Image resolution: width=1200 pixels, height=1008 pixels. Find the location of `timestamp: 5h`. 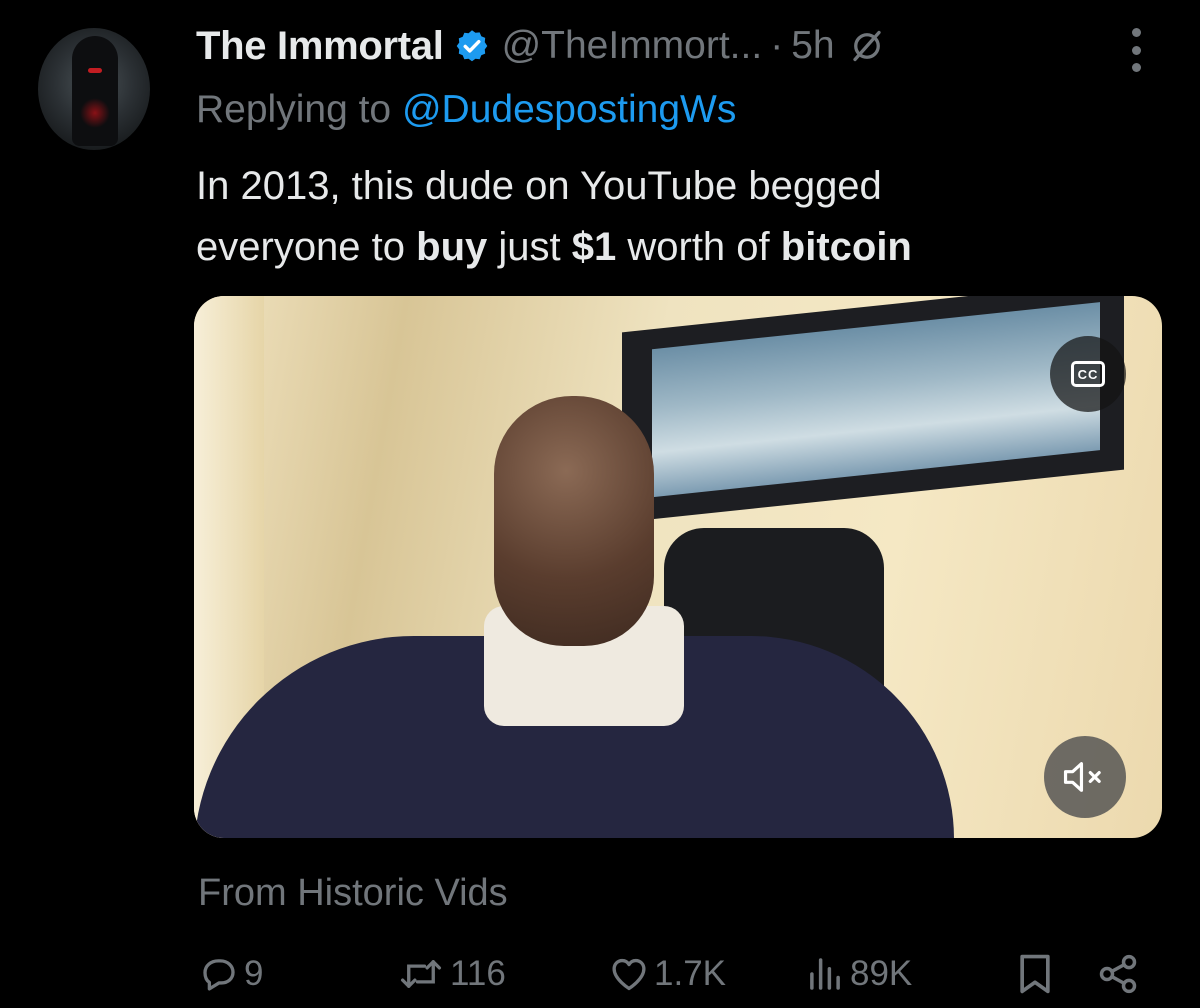

timestamp: 5h is located at coordinates (812, 46).